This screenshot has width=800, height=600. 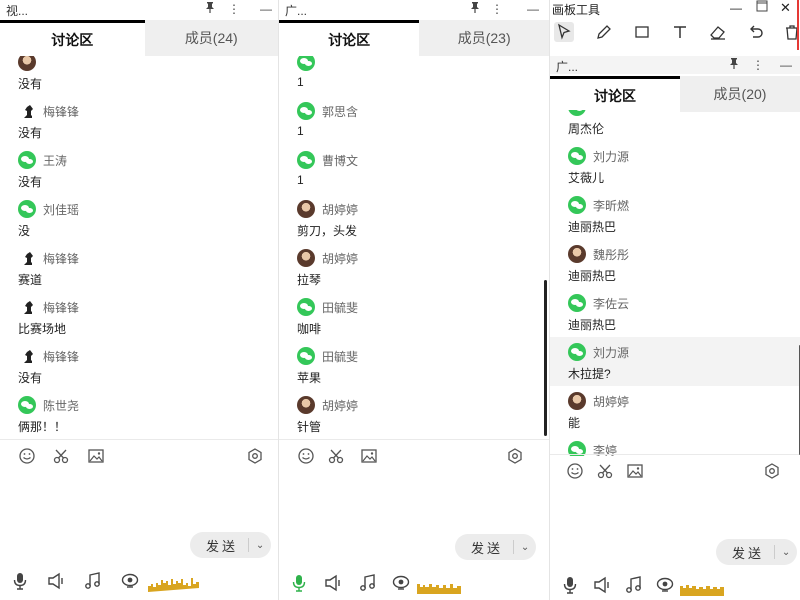 What do you see at coordinates (139, 414) in the screenshot?
I see `message-item: 陈世尧 俩那！！` at bounding box center [139, 414].